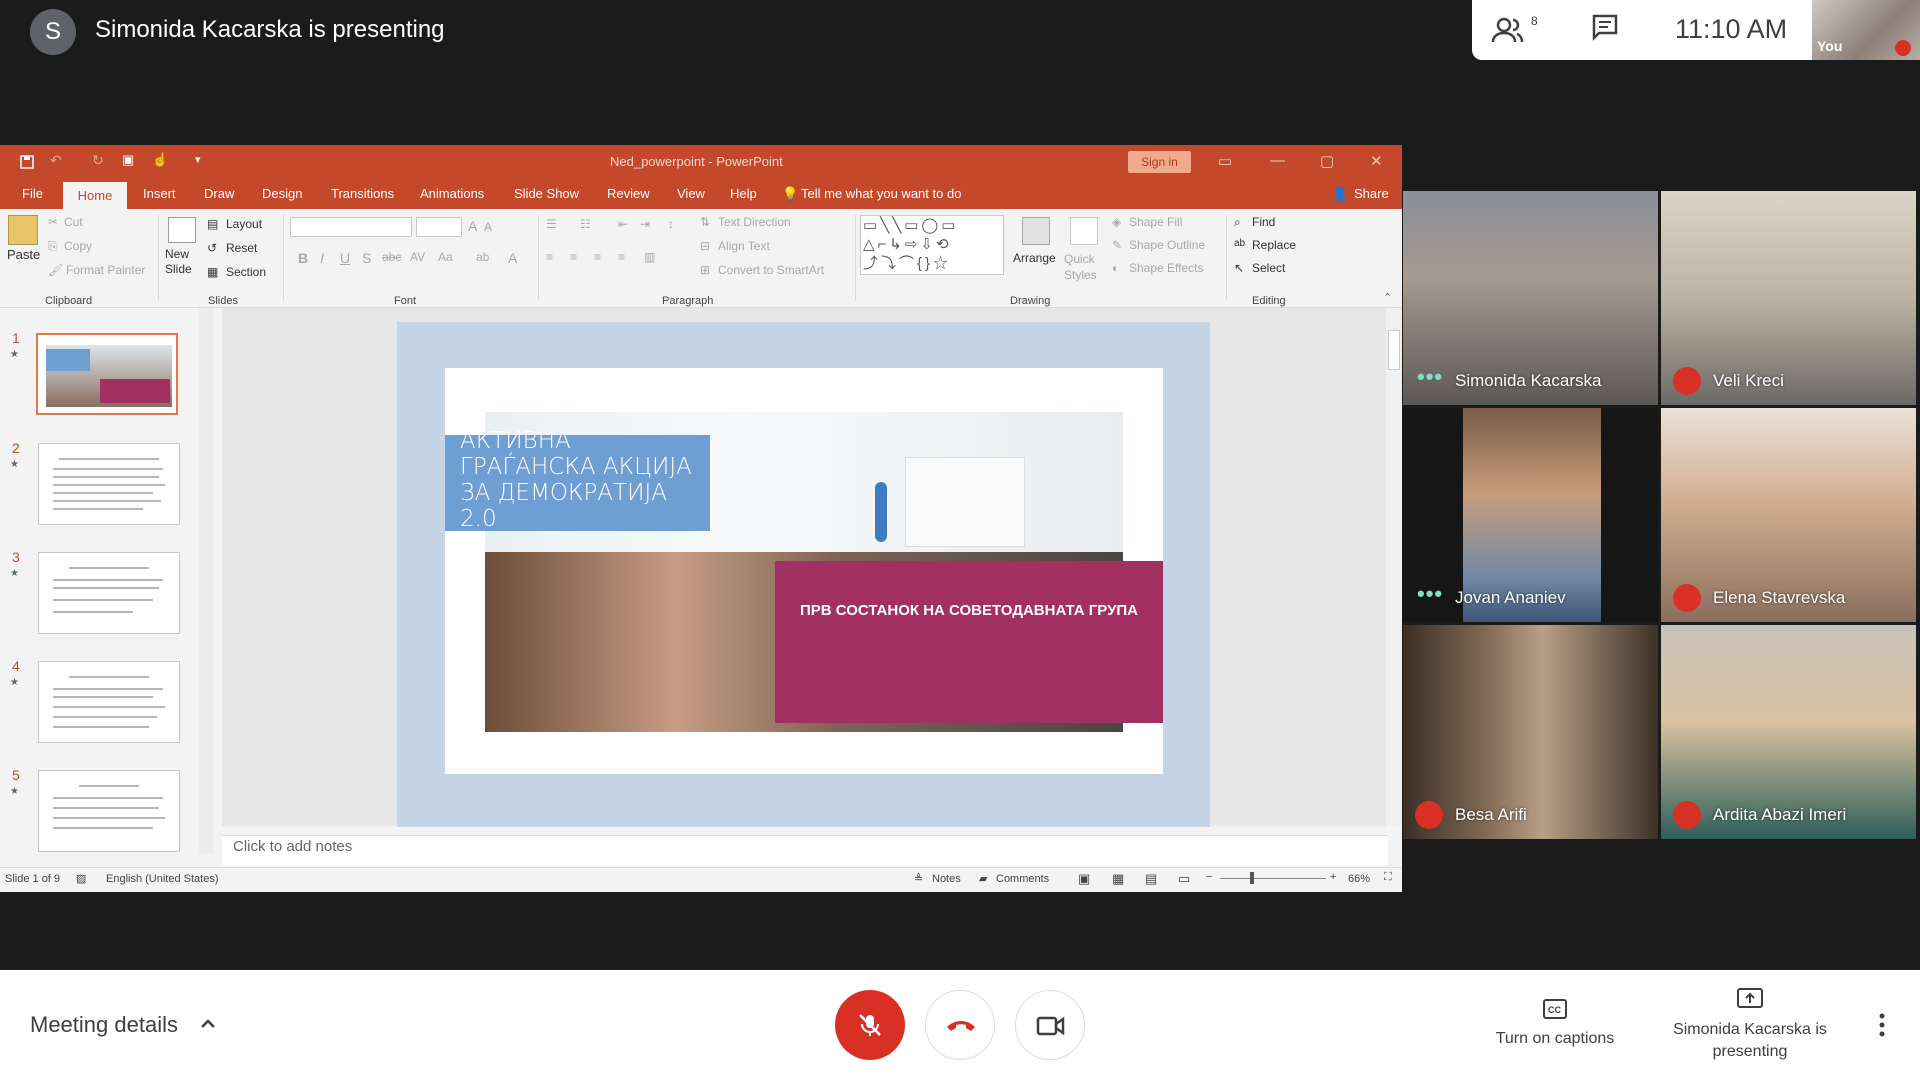  What do you see at coordinates (246, 272) in the screenshot?
I see `section-button: Section` at bounding box center [246, 272].